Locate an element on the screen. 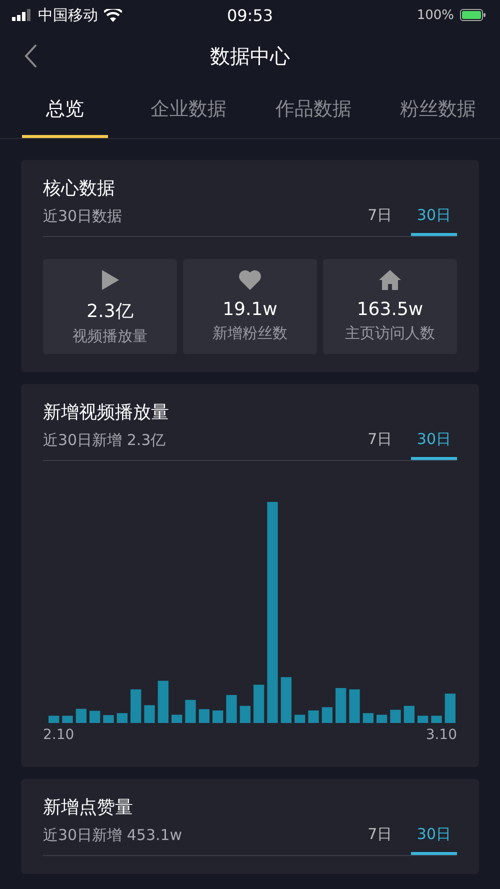 The width and height of the screenshot is (500, 889). stat-tile: 2.3亿 视频播放量 is located at coordinates (110, 306).